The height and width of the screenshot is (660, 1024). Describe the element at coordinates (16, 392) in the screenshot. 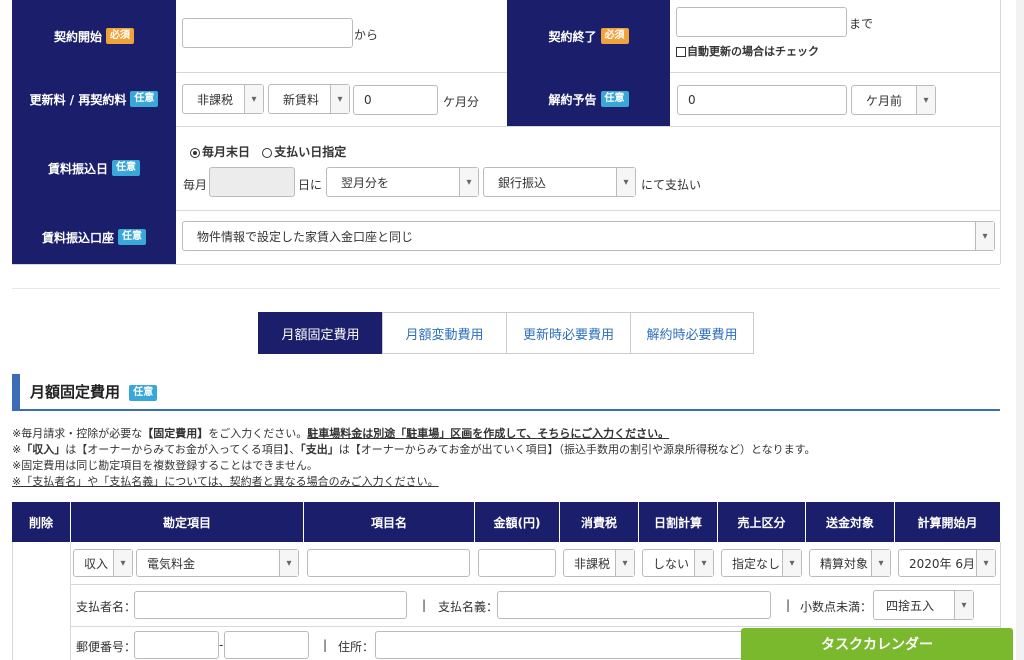

I see `section-heading-bar` at that location.